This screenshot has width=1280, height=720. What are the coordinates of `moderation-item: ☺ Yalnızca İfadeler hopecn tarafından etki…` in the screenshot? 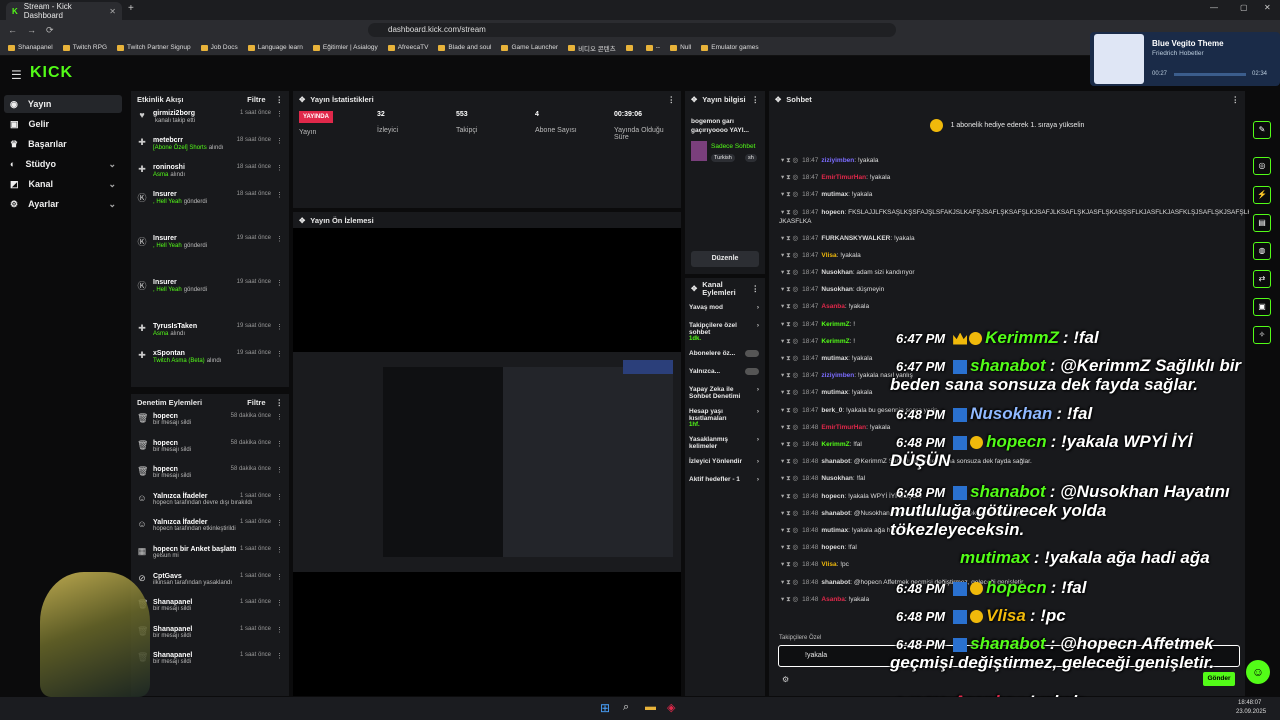 It's located at (210, 529).